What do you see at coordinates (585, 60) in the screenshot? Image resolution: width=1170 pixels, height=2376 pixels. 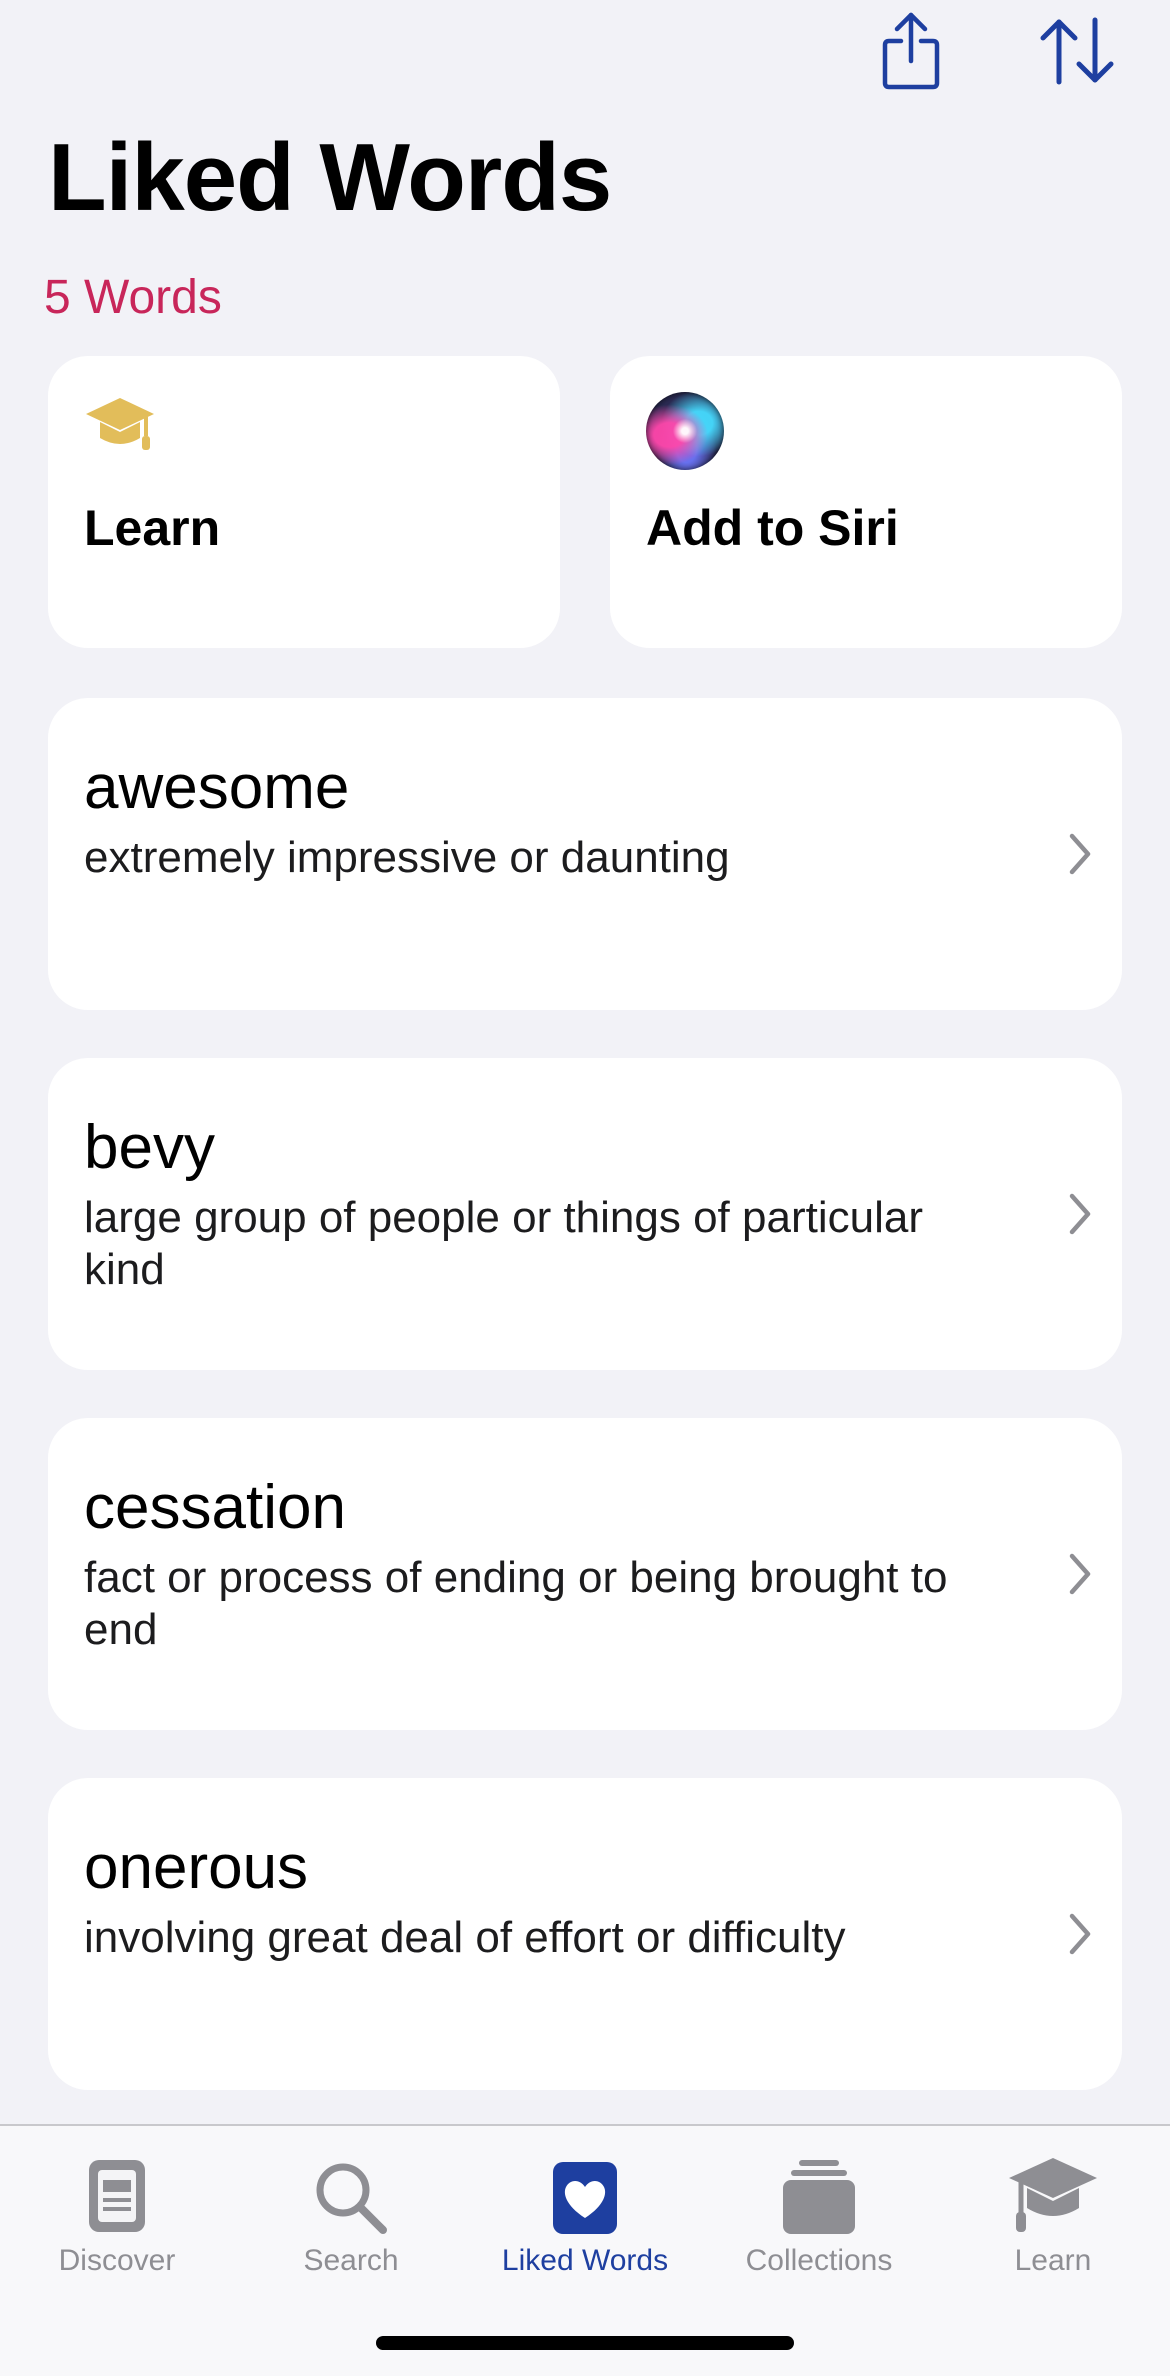 I see `top-bar` at bounding box center [585, 60].